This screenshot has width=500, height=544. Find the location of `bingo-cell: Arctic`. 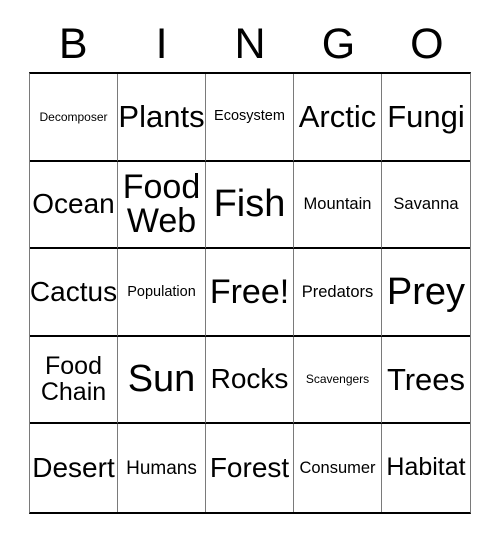

bingo-cell: Arctic is located at coordinates (338, 118).